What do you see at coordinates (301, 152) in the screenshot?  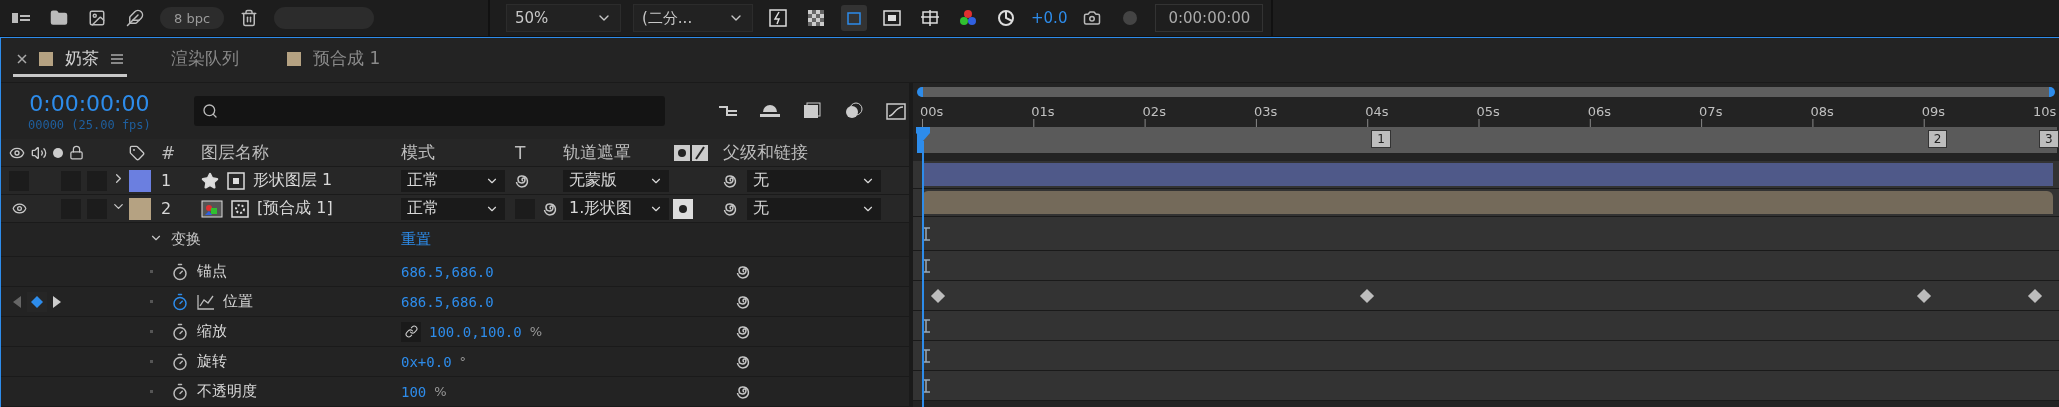 I see `column-header: 图层名称` at bounding box center [301, 152].